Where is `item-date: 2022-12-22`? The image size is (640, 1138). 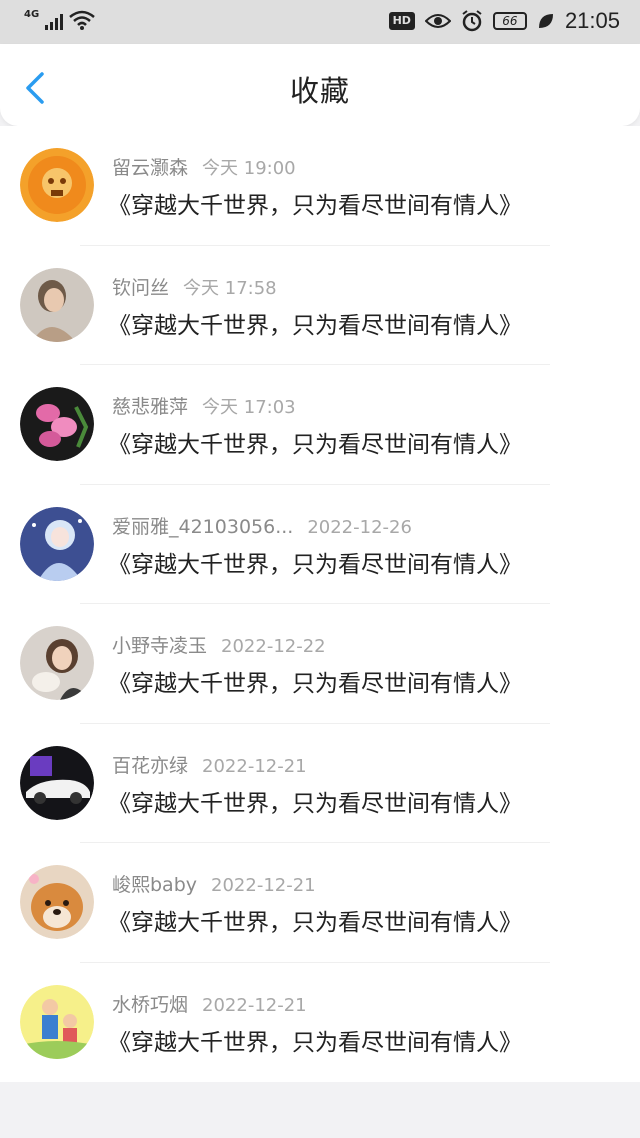
item-date: 2022-12-22 is located at coordinates (273, 646).